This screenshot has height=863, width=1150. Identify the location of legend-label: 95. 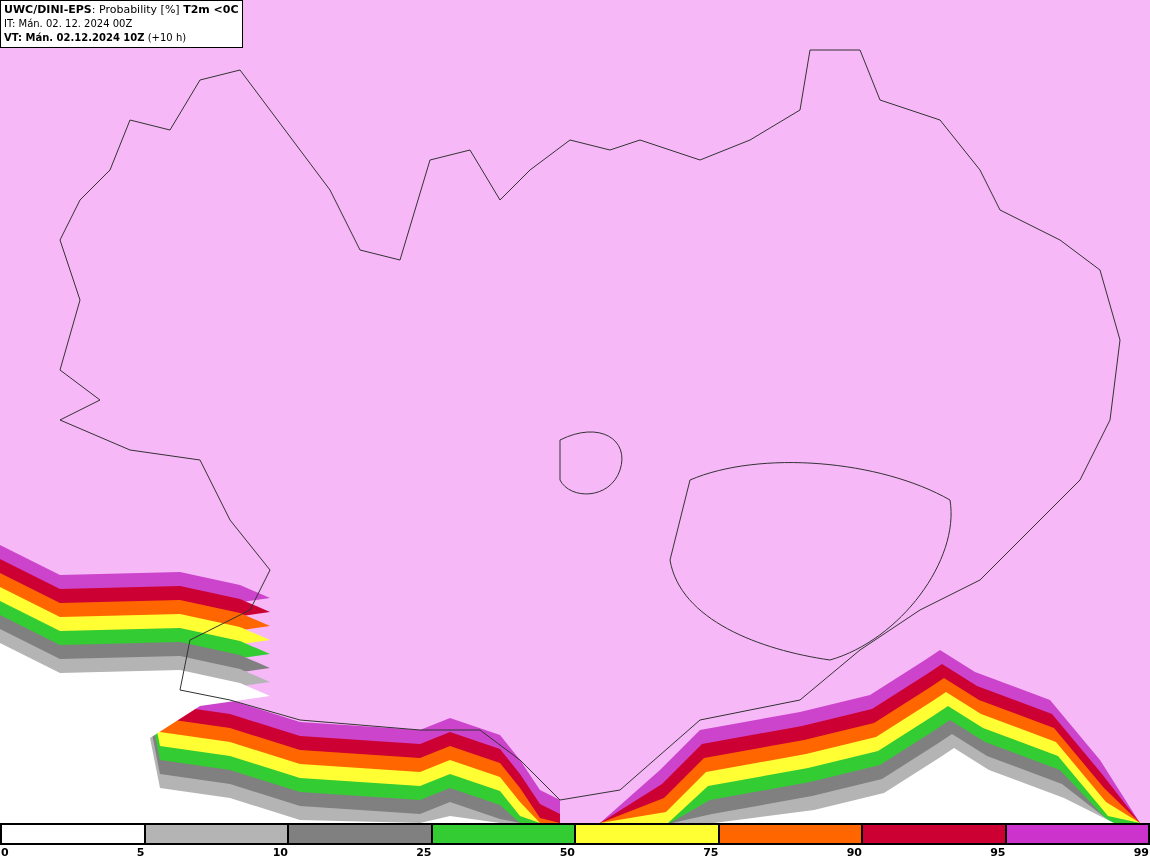
(998, 853).